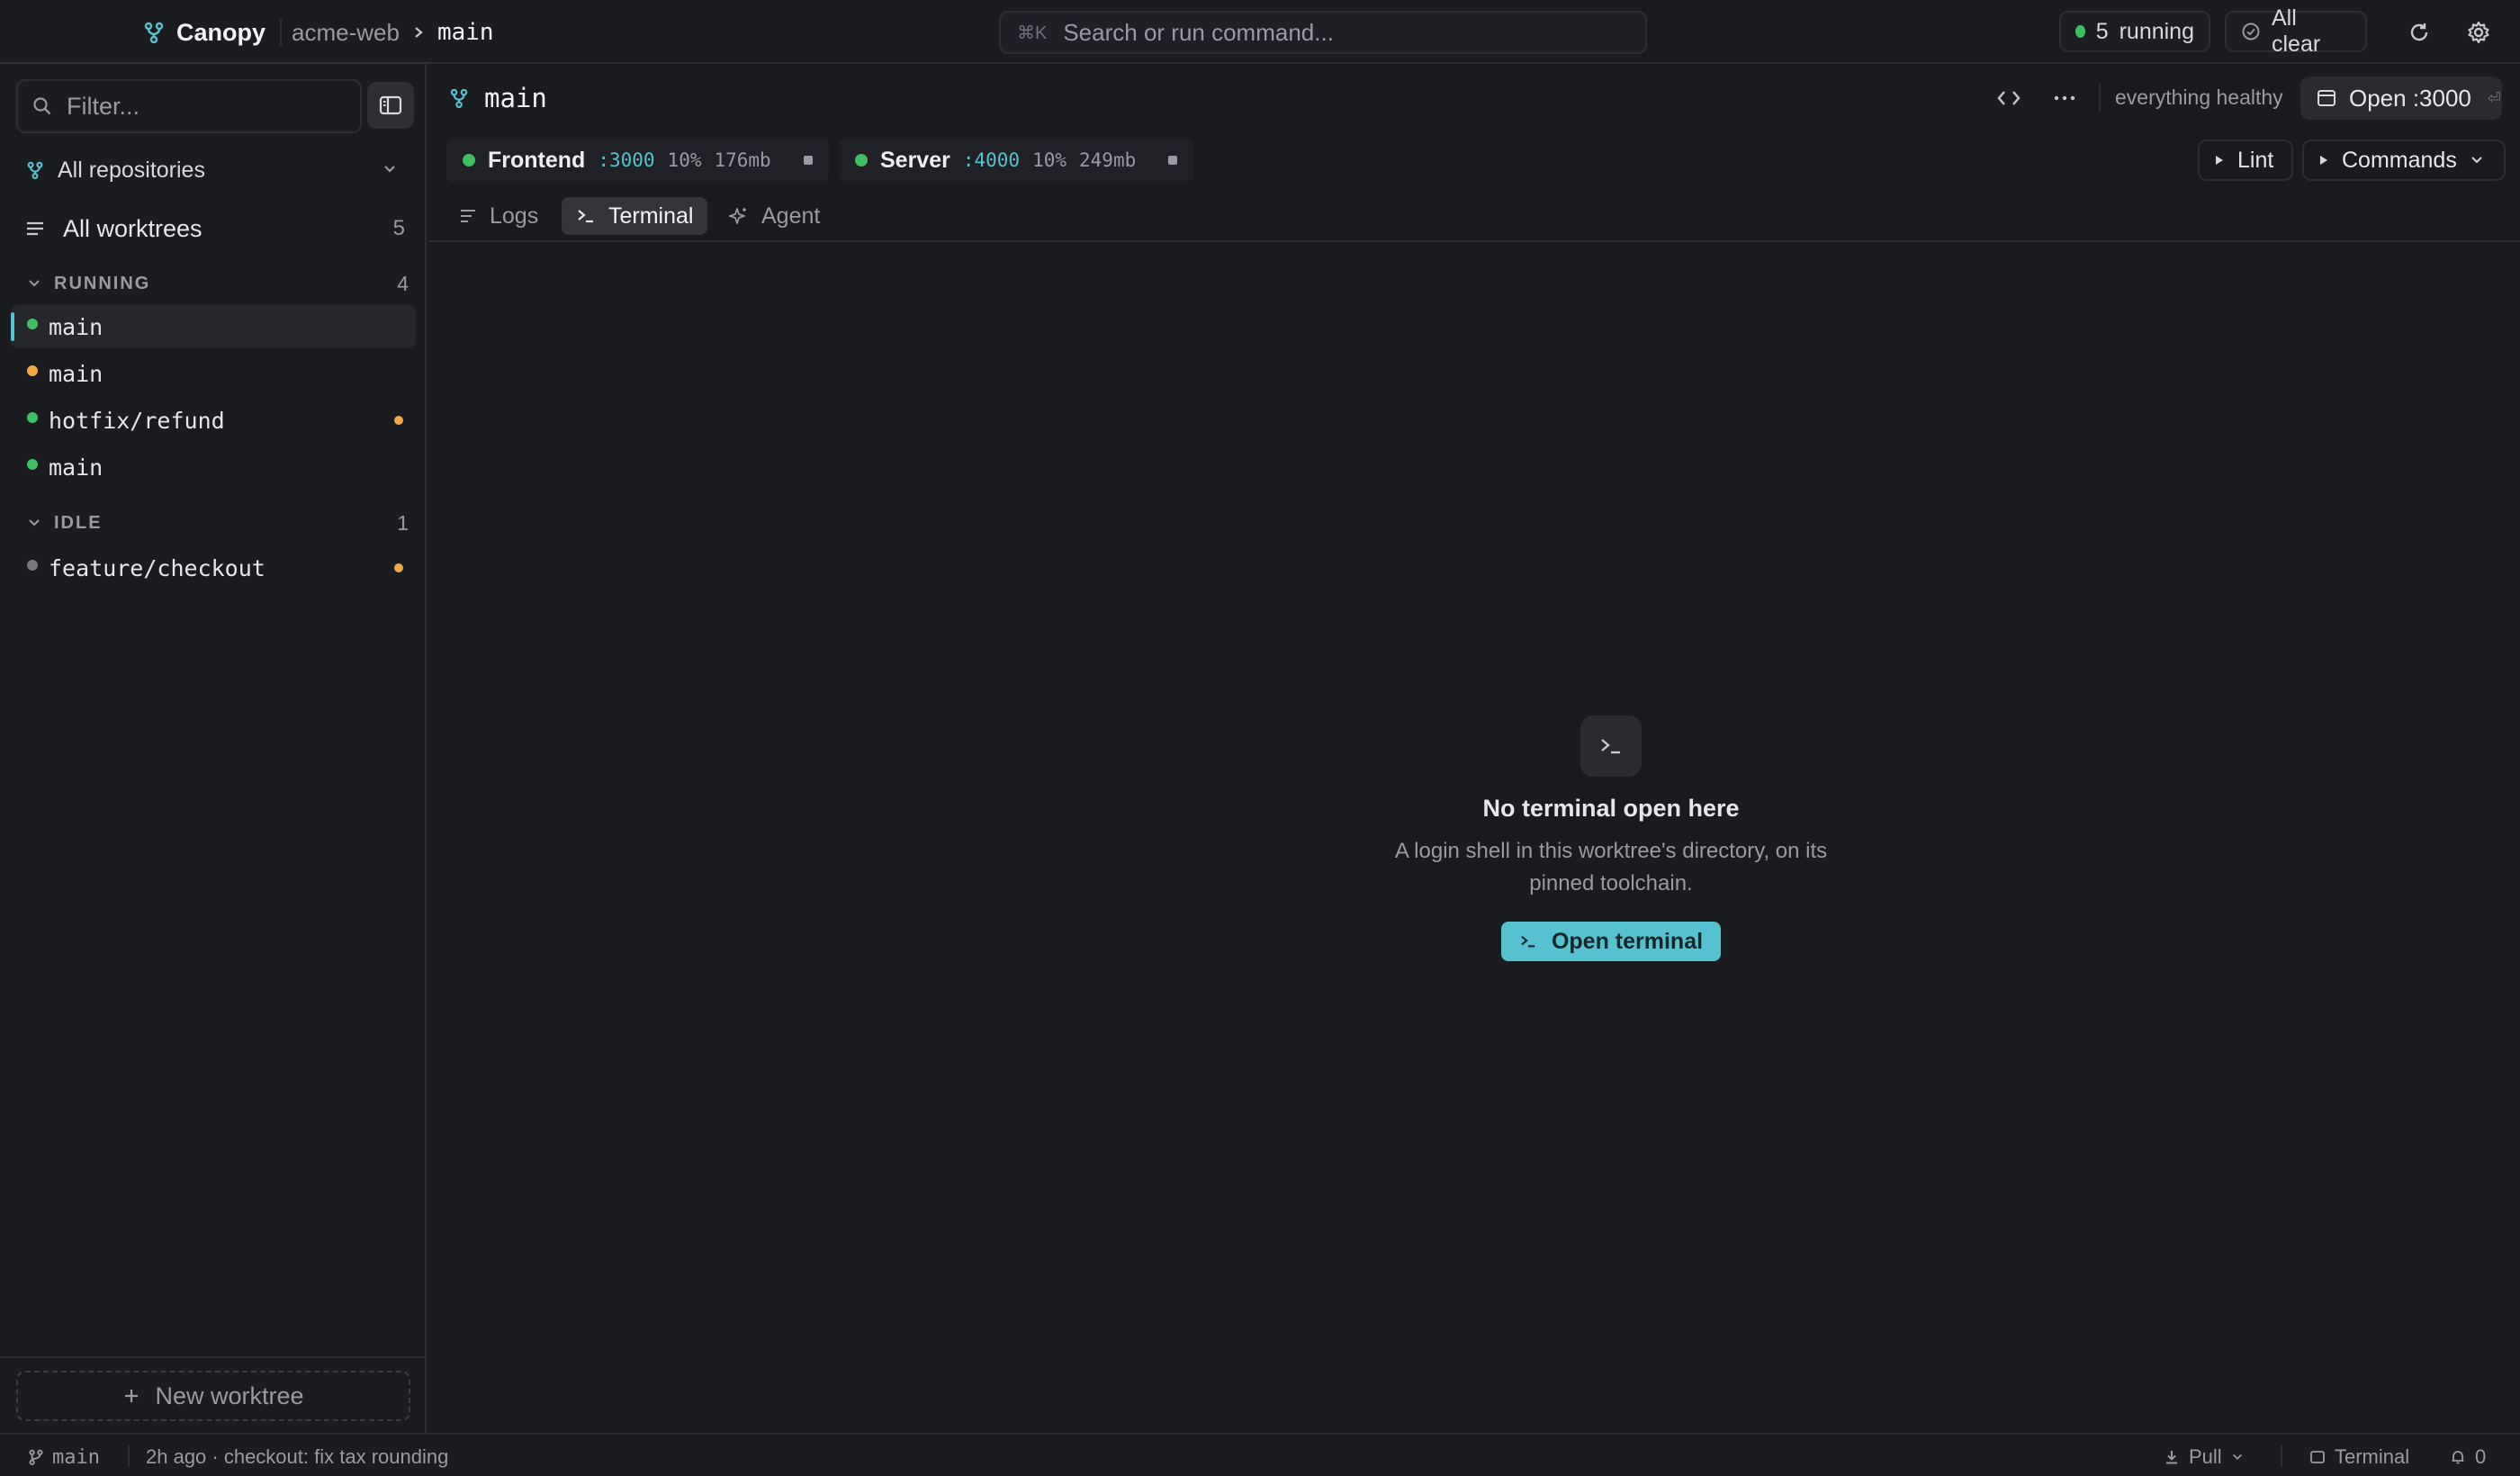 The width and height of the screenshot is (2520, 1476). I want to click on brand: Canopy, so click(205, 33).